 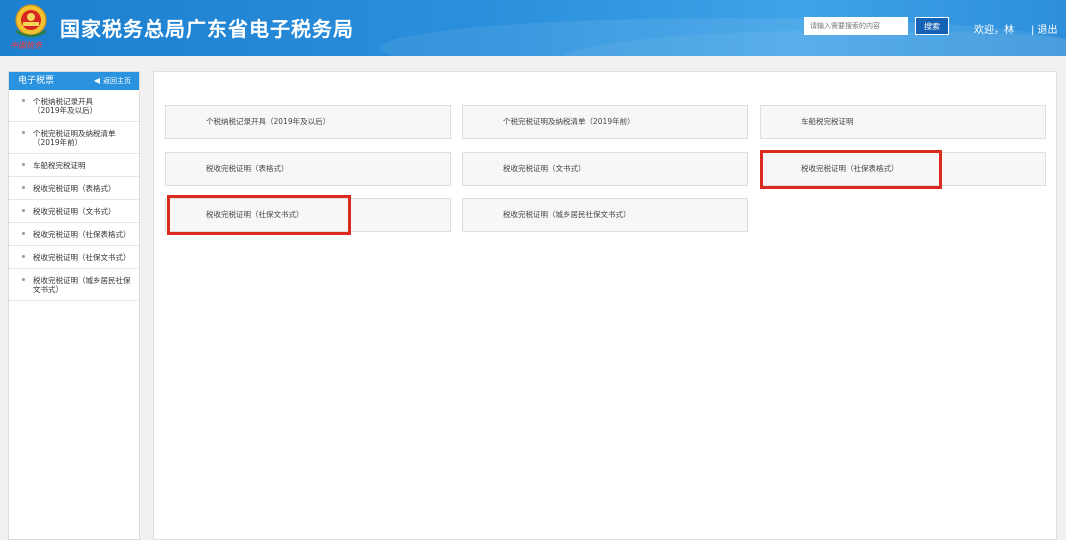 What do you see at coordinates (36, 81) in the screenshot?
I see `sidebar-title: 电子税票` at bounding box center [36, 81].